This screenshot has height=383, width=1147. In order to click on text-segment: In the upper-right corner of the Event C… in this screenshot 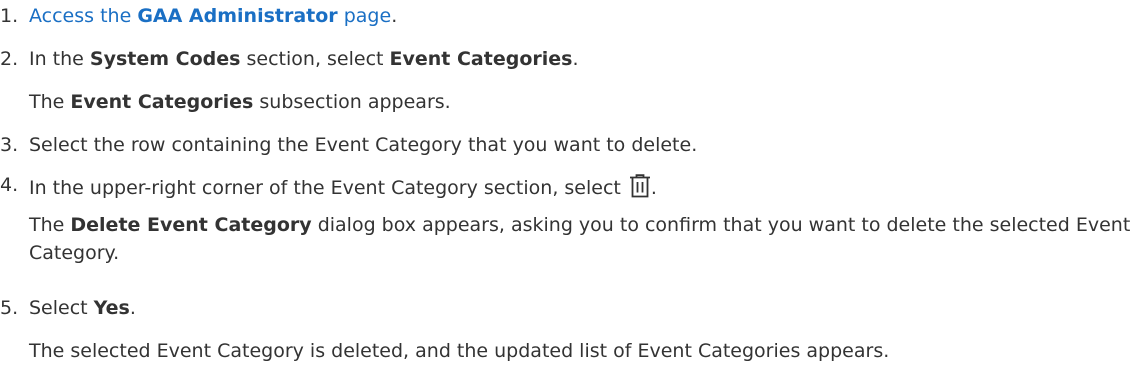, I will do `click(328, 188)`.